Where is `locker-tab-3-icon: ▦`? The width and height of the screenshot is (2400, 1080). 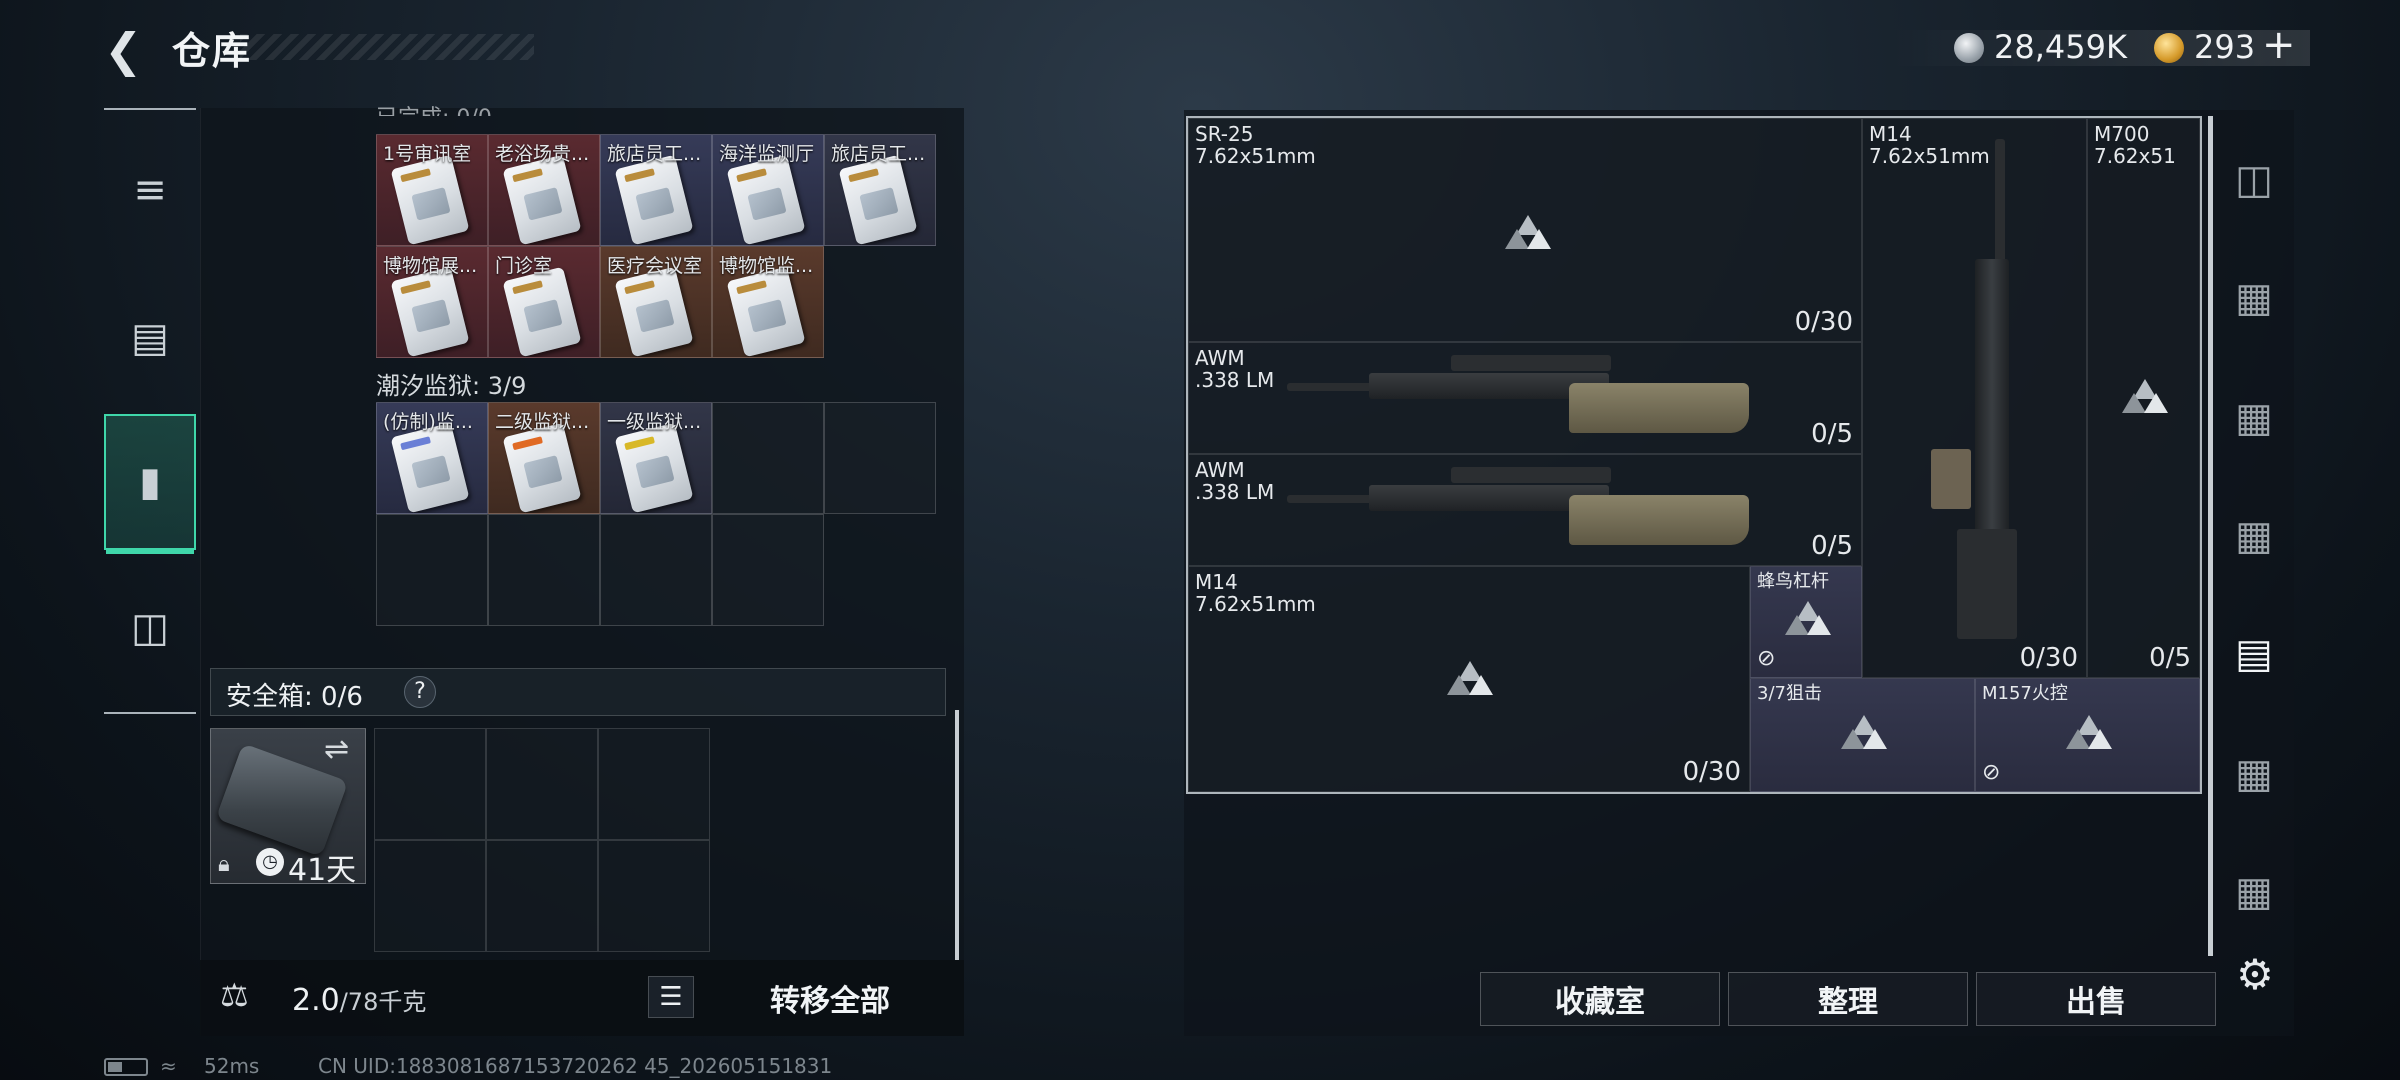
locker-tab-3-icon: ▦ is located at coordinates (2254, 298).